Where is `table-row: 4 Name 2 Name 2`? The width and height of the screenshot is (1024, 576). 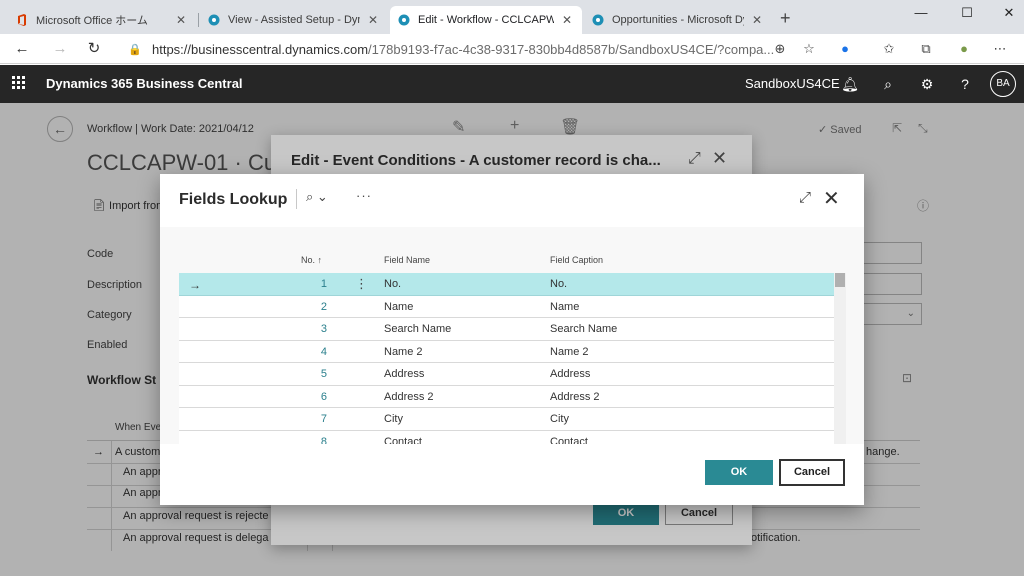 table-row: 4 Name 2 Name 2 is located at coordinates (507, 351).